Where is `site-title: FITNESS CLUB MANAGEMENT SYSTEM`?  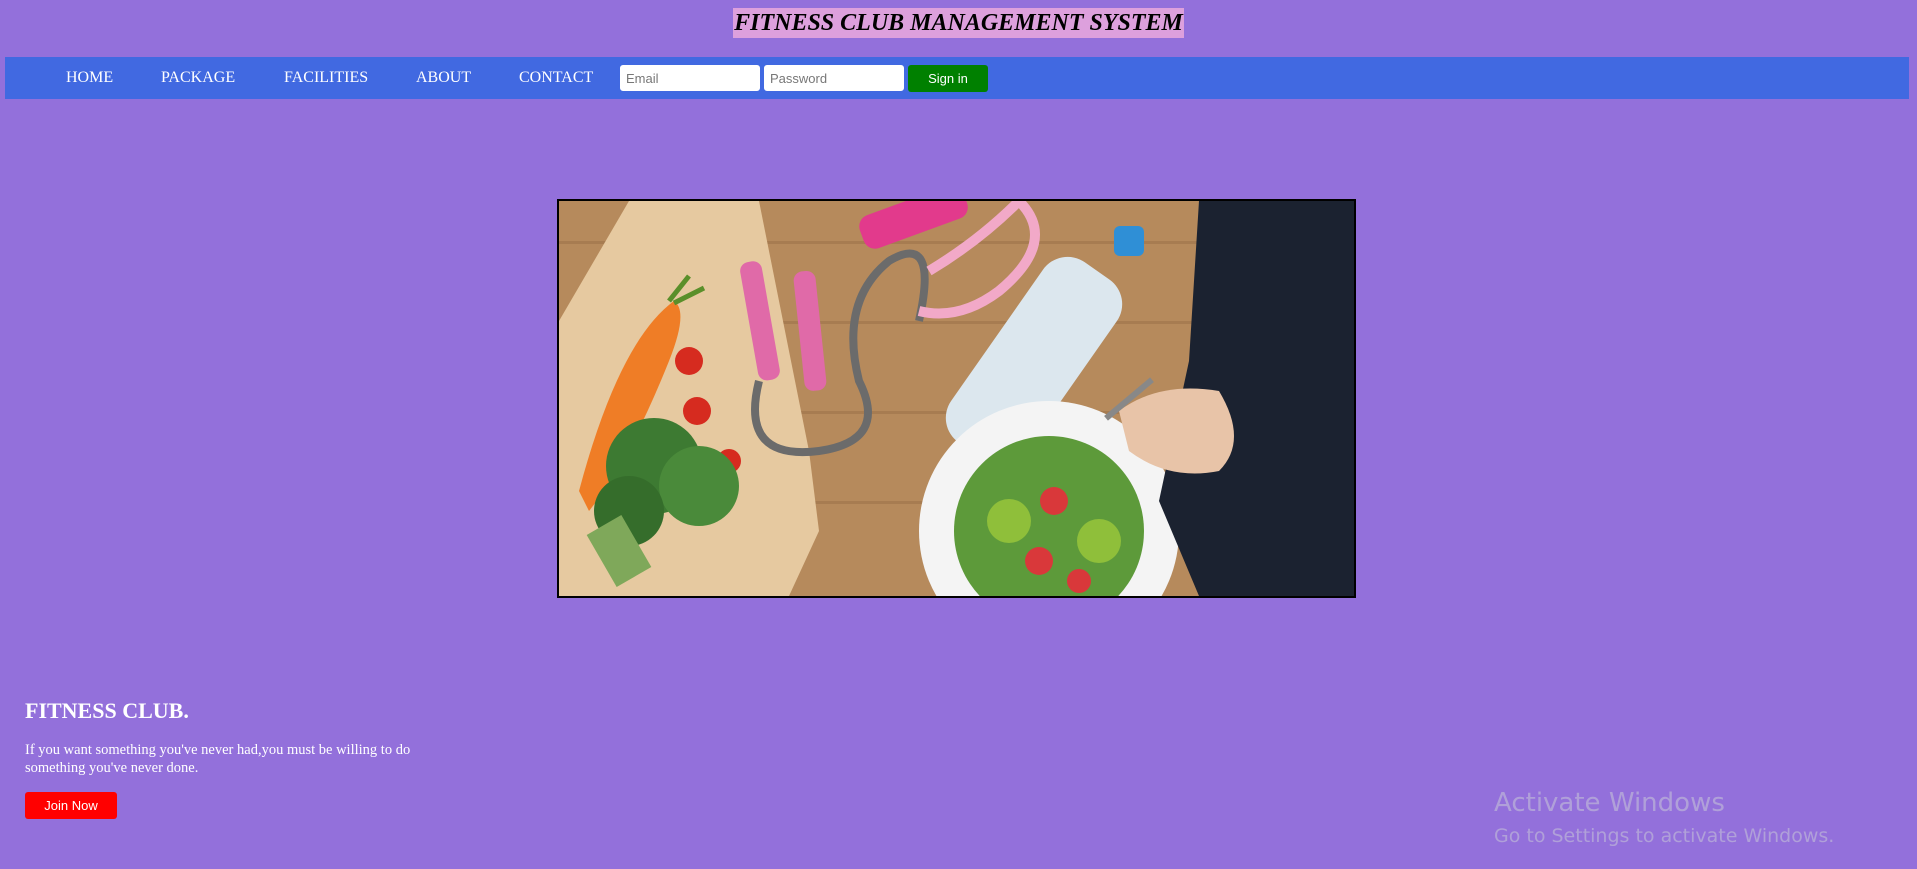
site-title: FITNESS CLUB MANAGEMENT SYSTEM is located at coordinates (958, 23).